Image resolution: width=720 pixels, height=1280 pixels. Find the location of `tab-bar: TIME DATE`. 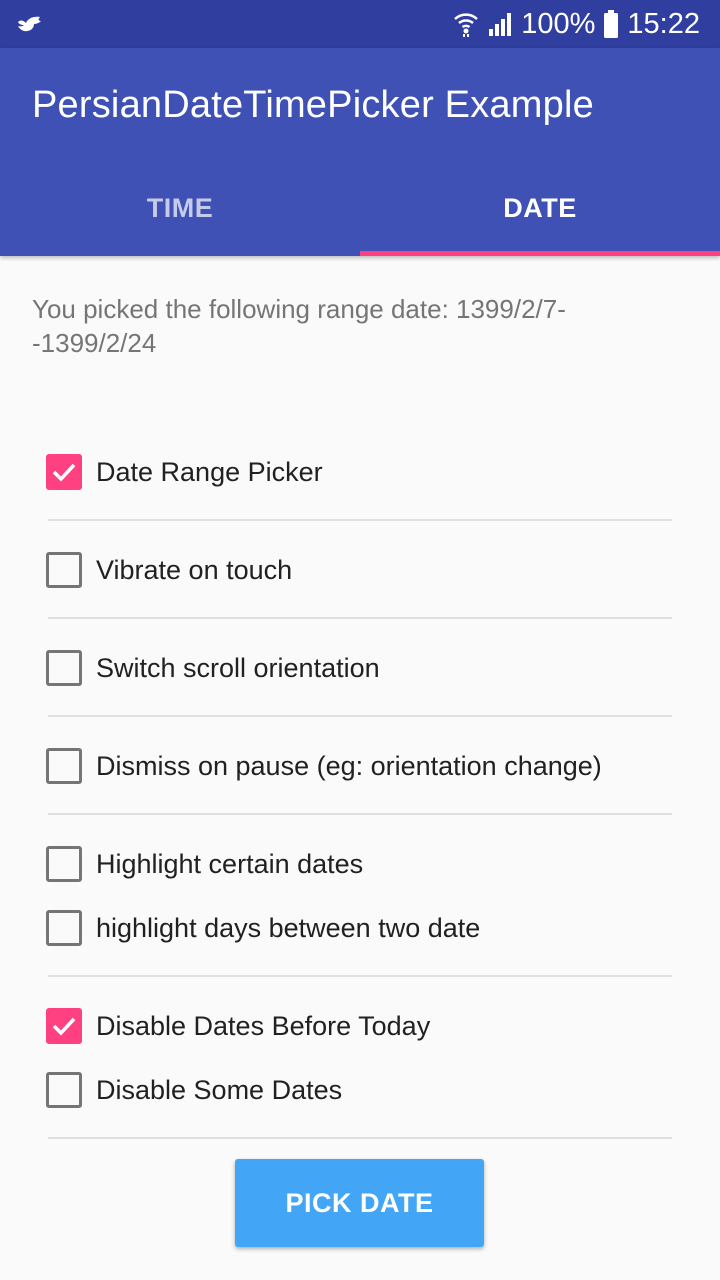

tab-bar: TIME DATE is located at coordinates (360, 208).